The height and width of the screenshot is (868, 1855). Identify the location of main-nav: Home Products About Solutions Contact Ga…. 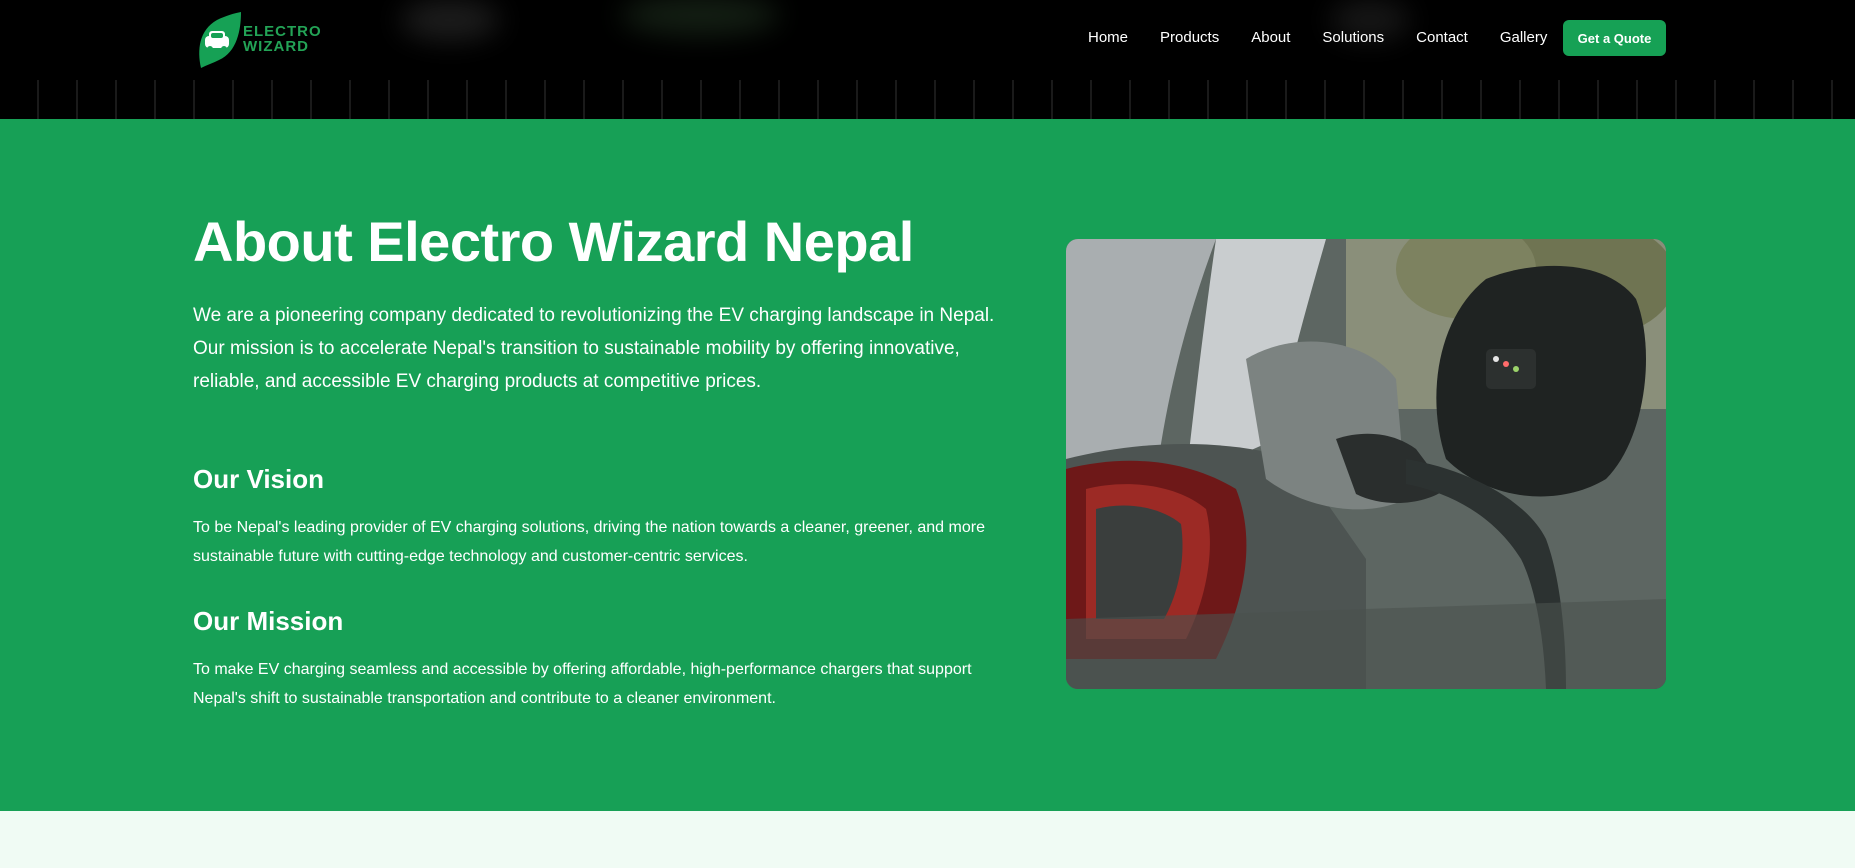
(1333, 38).